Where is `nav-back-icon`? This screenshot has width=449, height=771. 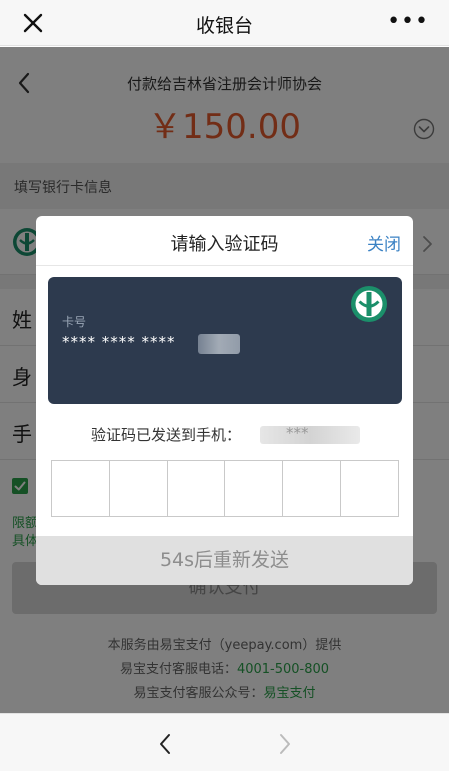
nav-back-icon is located at coordinates (165, 744).